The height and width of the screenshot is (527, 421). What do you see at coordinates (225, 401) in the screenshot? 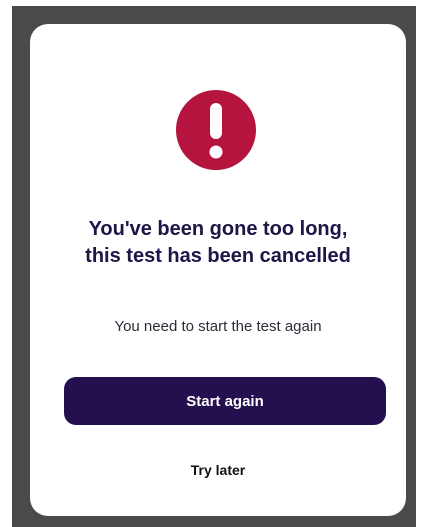
I see `start-again-button: Start again` at bounding box center [225, 401].